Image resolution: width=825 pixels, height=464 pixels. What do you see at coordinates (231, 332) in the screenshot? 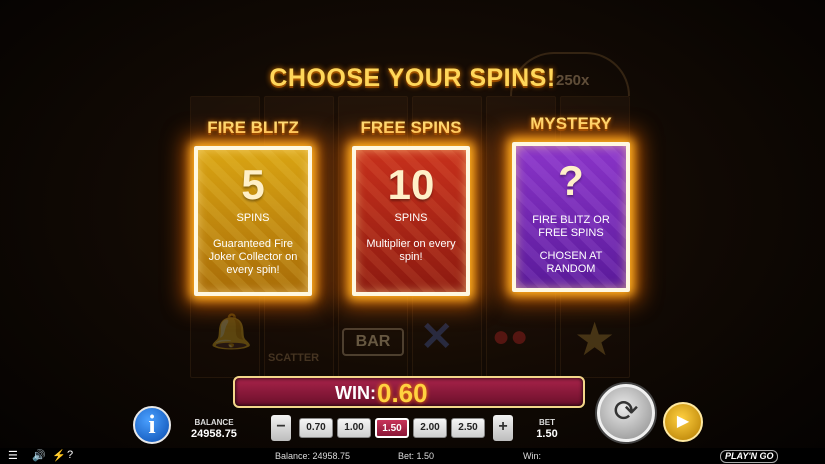
I see `bell-icon: 🔔` at bounding box center [231, 332].